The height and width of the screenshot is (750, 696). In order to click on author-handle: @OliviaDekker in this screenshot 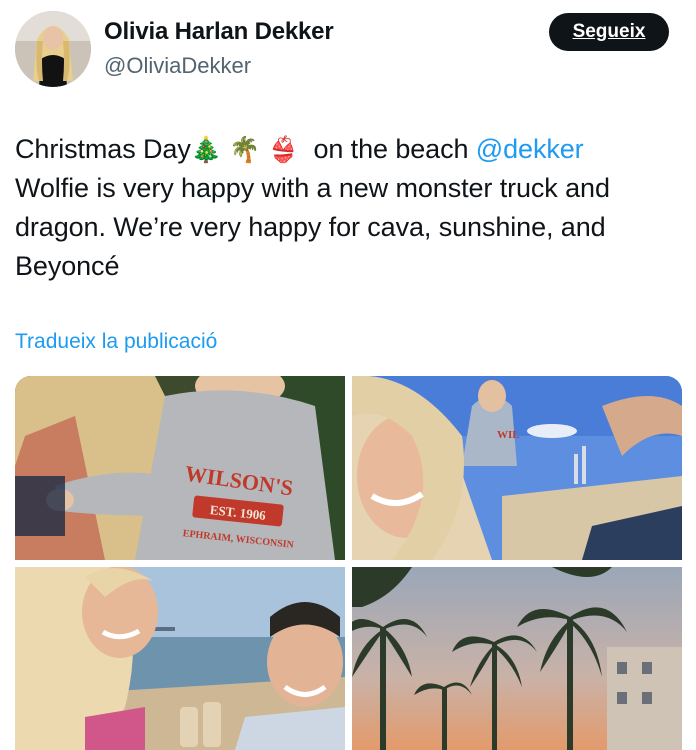, I will do `click(177, 66)`.